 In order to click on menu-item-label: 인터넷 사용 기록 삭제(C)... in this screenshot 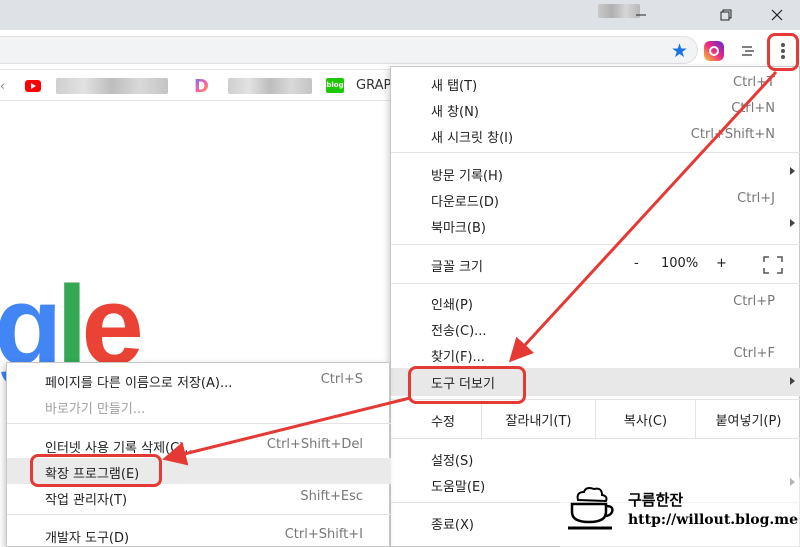, I will do `click(121, 448)`.